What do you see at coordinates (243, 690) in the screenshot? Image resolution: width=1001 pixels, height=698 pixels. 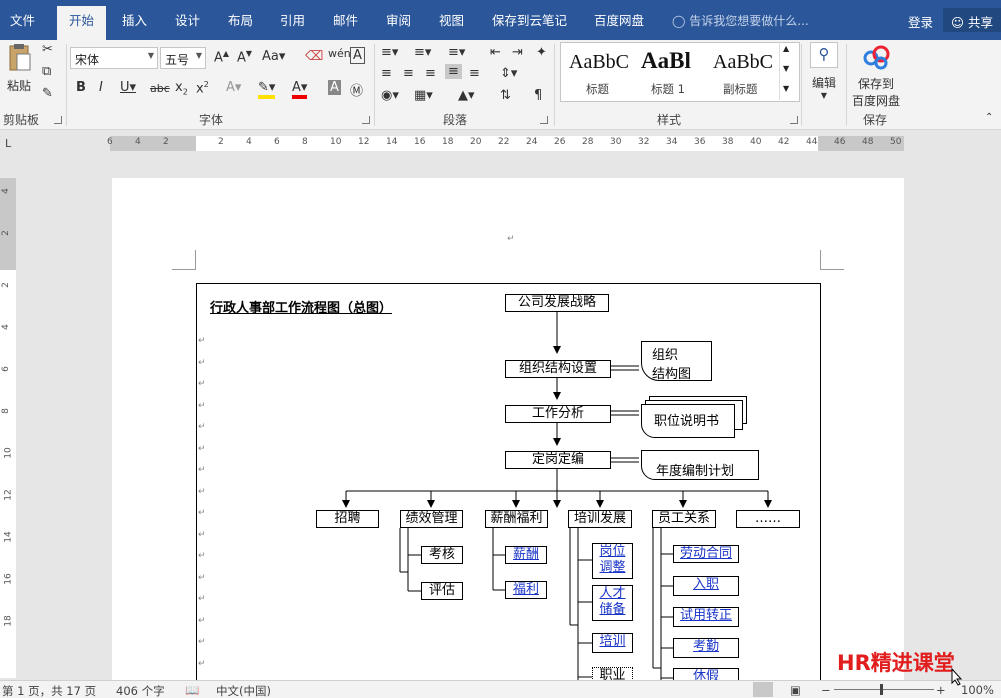 I see `language-indicator: 中文(中国)` at bounding box center [243, 690].